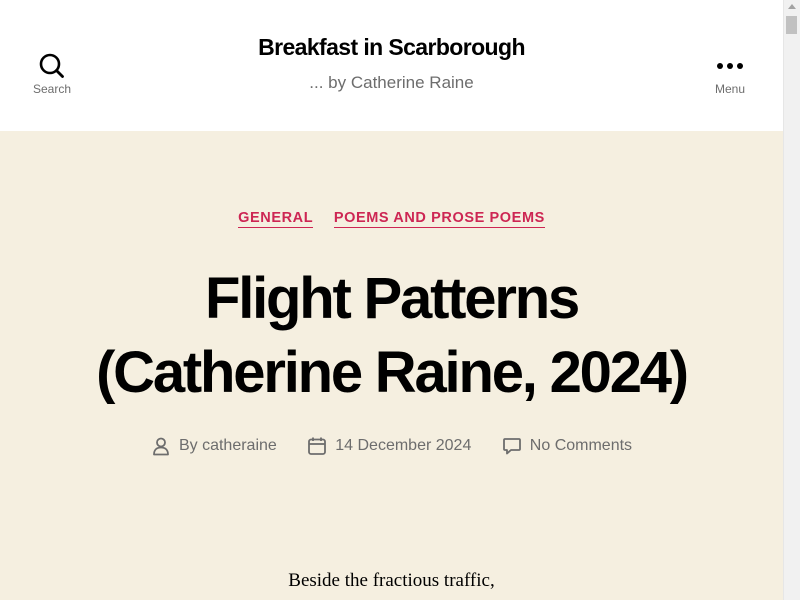 The image size is (800, 600). I want to click on post-date: 14 December 2024, so click(389, 446).